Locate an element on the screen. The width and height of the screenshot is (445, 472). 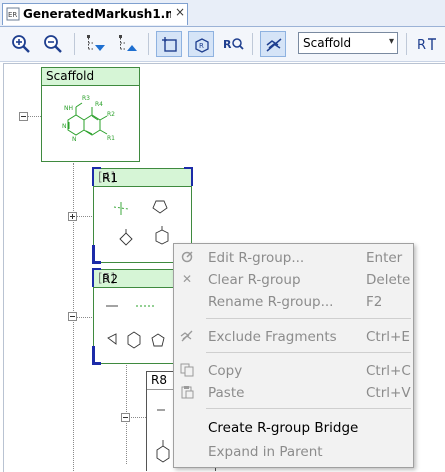
menu-item-create-rgroup-bridge: Create R-group Bridge is located at coordinates (293, 428).